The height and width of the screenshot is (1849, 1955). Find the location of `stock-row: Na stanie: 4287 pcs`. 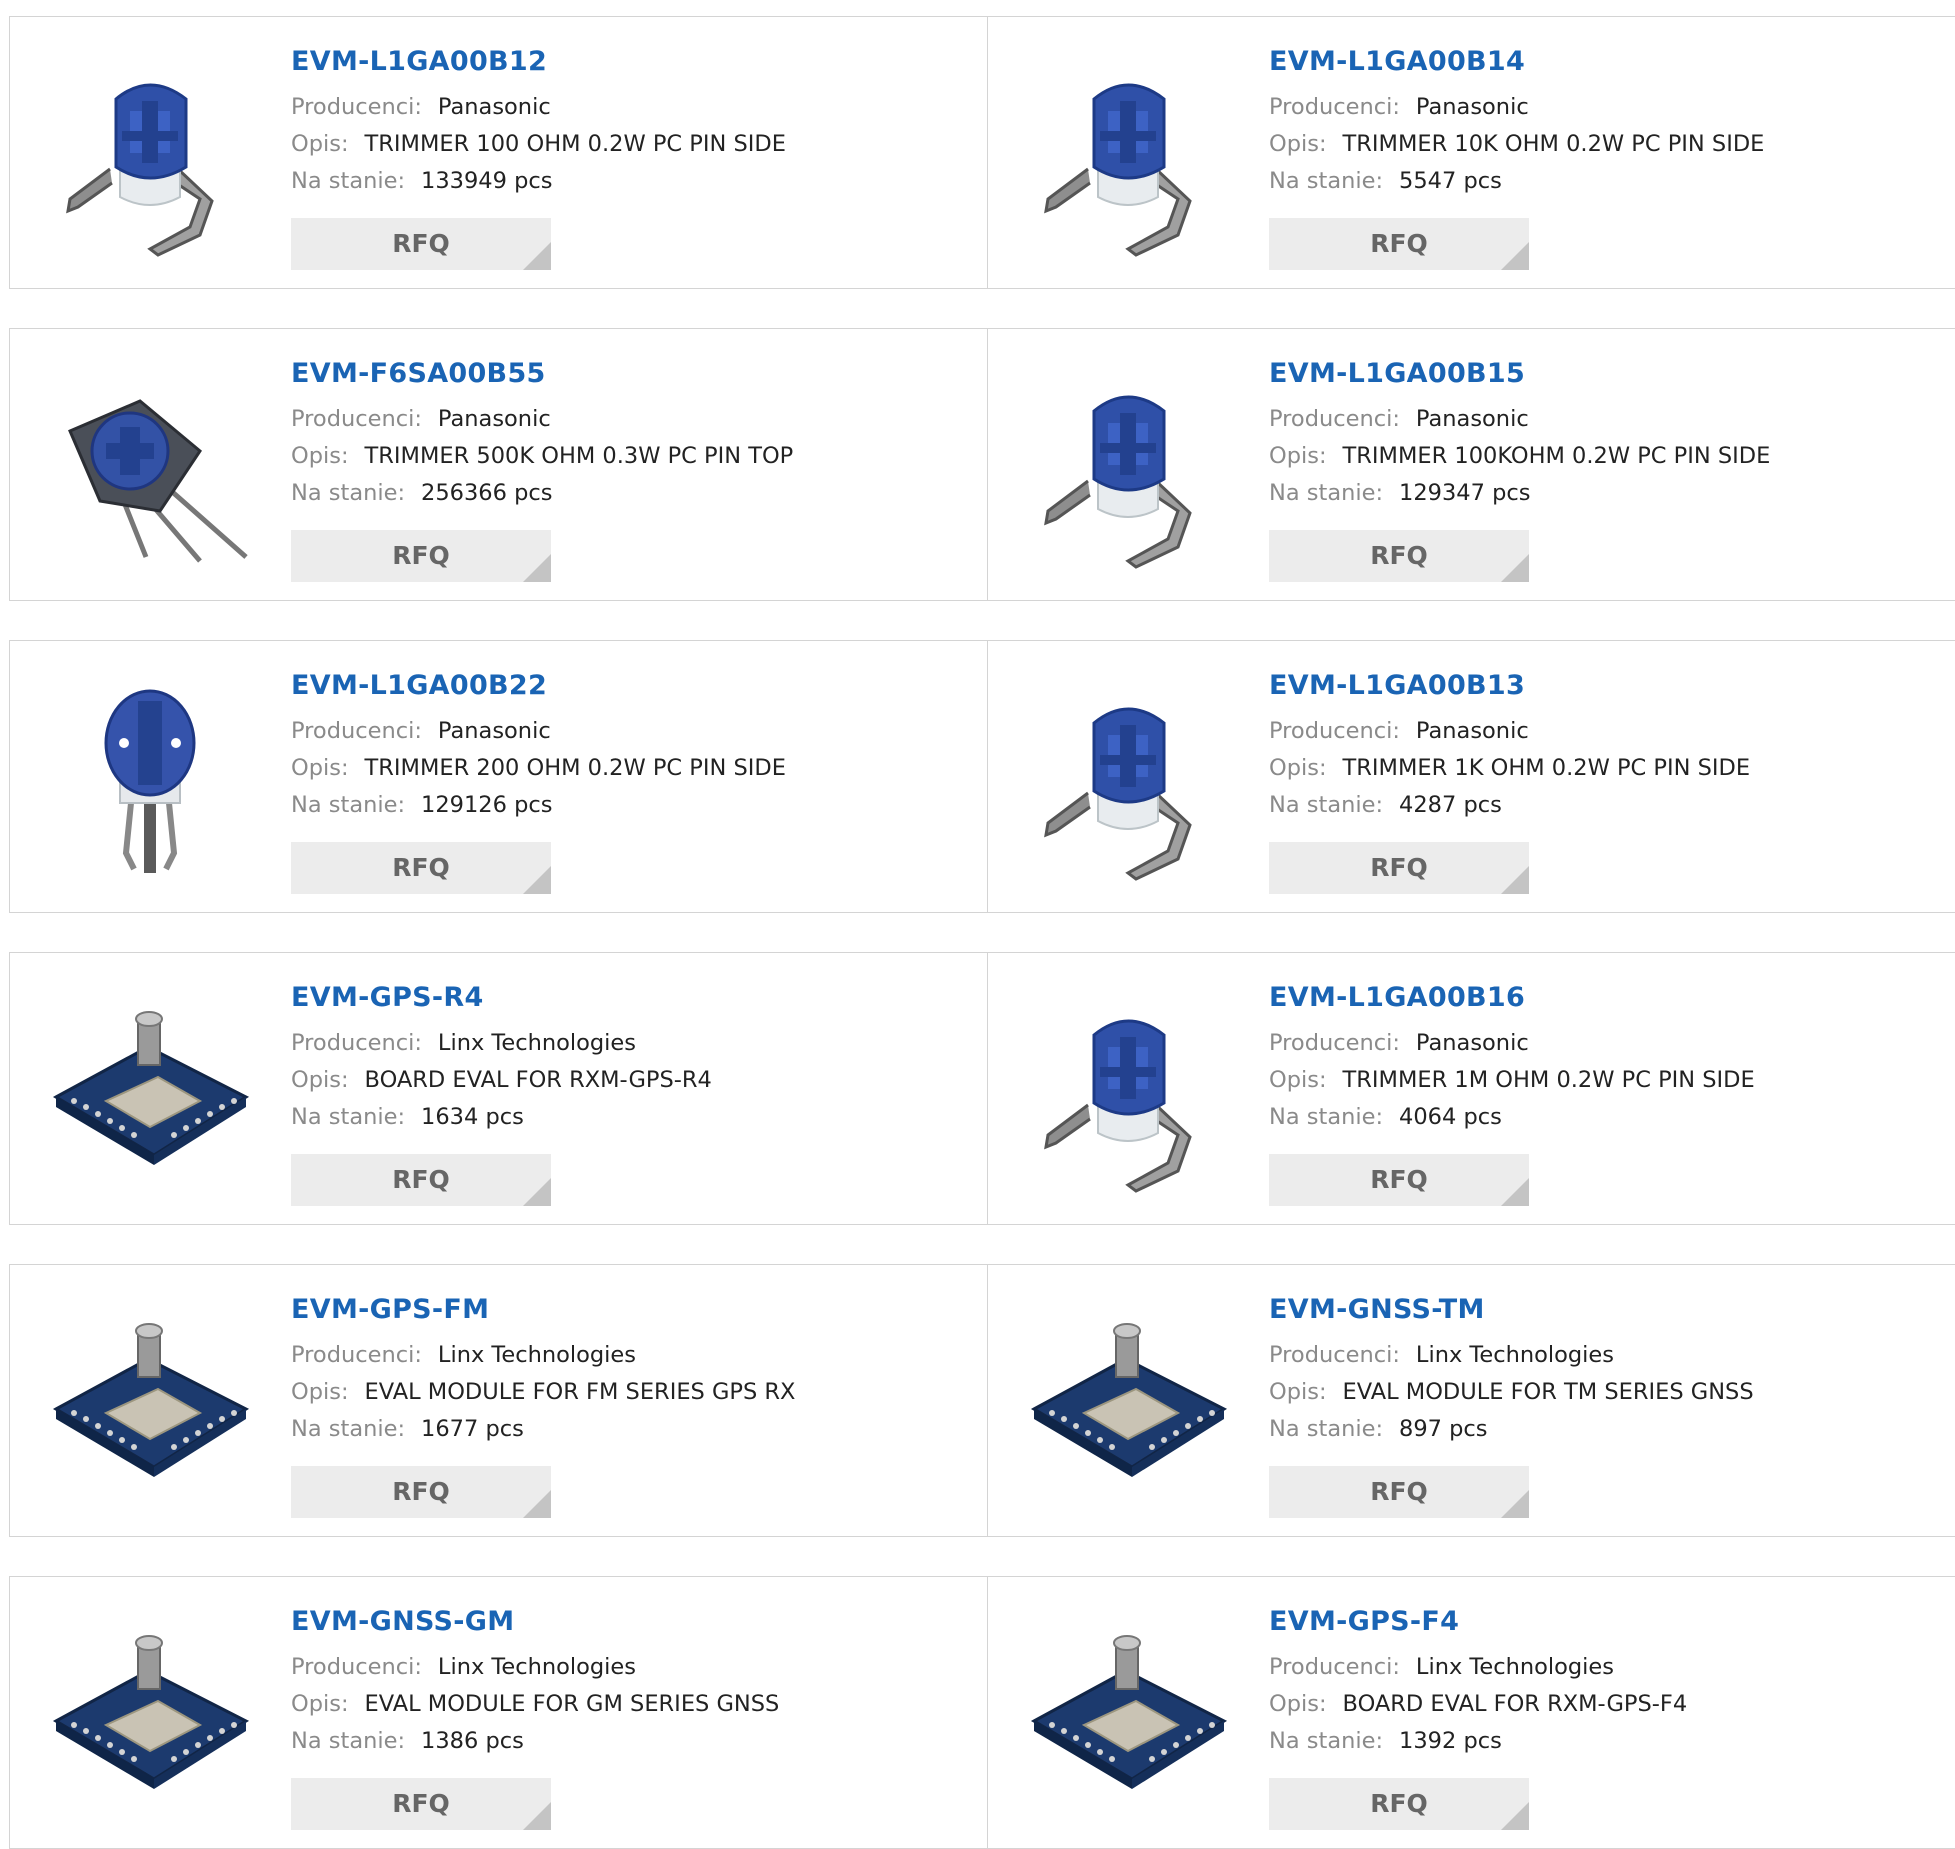

stock-row: Na stanie: 4287 pcs is located at coordinates (1509, 805).